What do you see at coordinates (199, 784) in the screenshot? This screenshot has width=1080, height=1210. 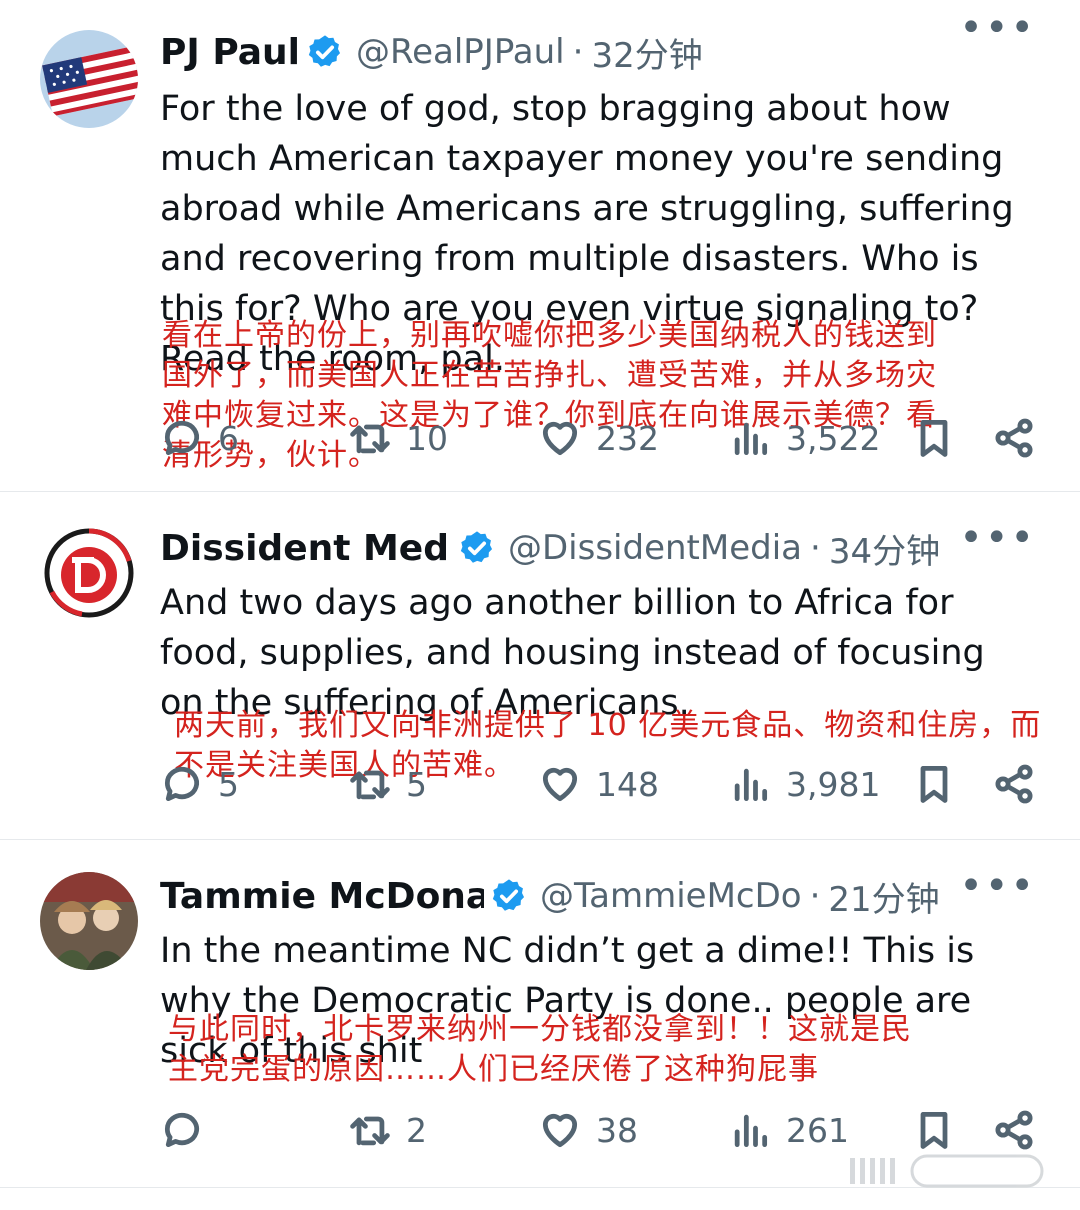 I see `reply-button: 5` at bounding box center [199, 784].